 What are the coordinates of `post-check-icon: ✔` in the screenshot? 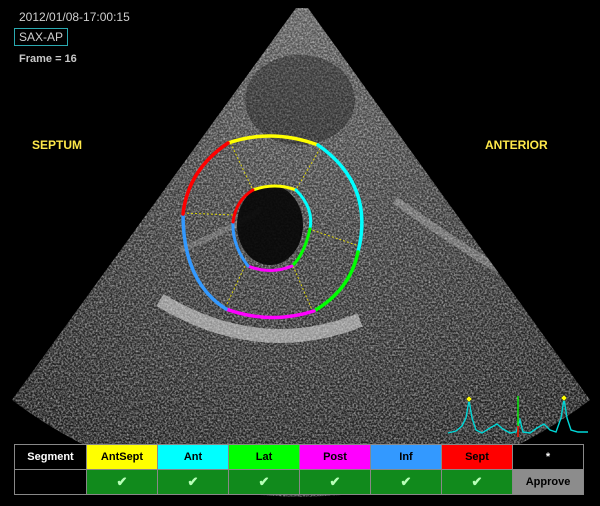 It's located at (335, 482).